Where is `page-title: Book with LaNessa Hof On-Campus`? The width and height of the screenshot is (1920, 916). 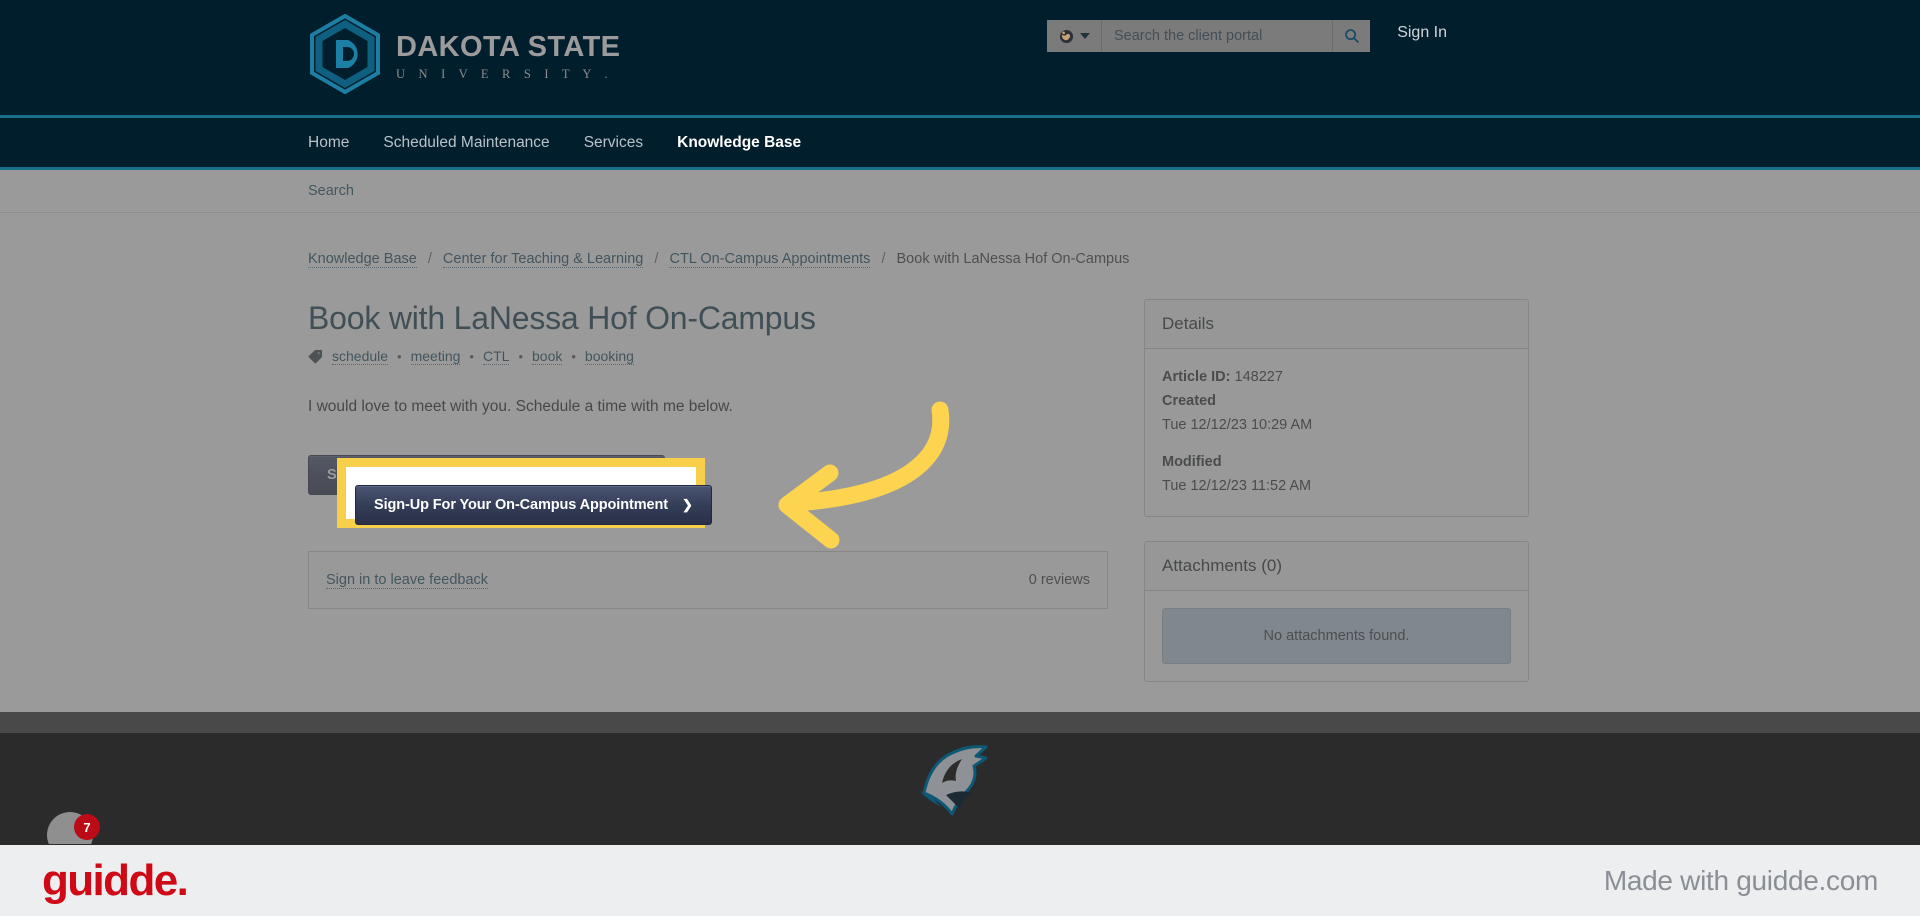 page-title: Book with LaNessa Hof On-Campus is located at coordinates (562, 318).